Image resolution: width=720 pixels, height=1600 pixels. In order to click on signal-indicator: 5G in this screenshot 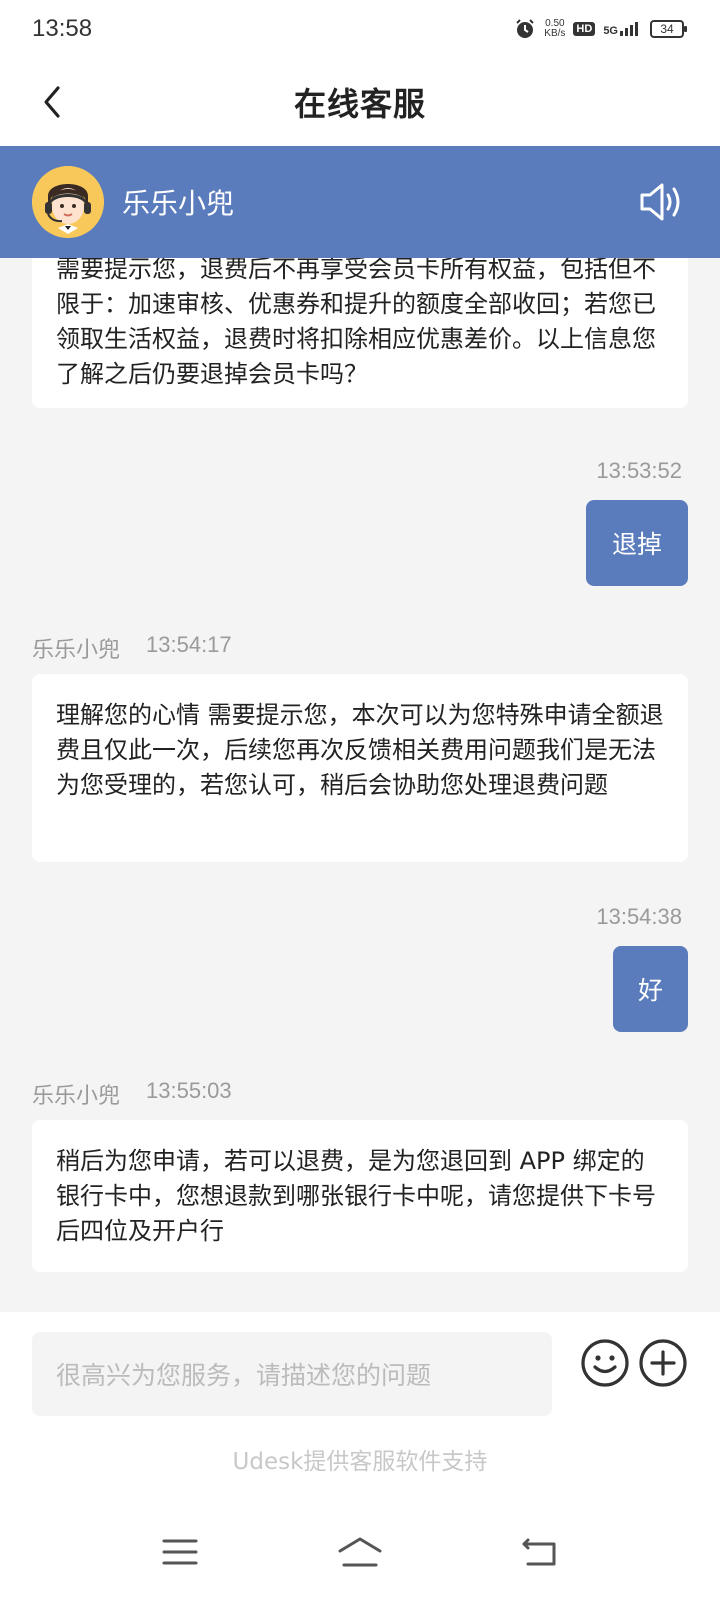, I will do `click(622, 29)`.